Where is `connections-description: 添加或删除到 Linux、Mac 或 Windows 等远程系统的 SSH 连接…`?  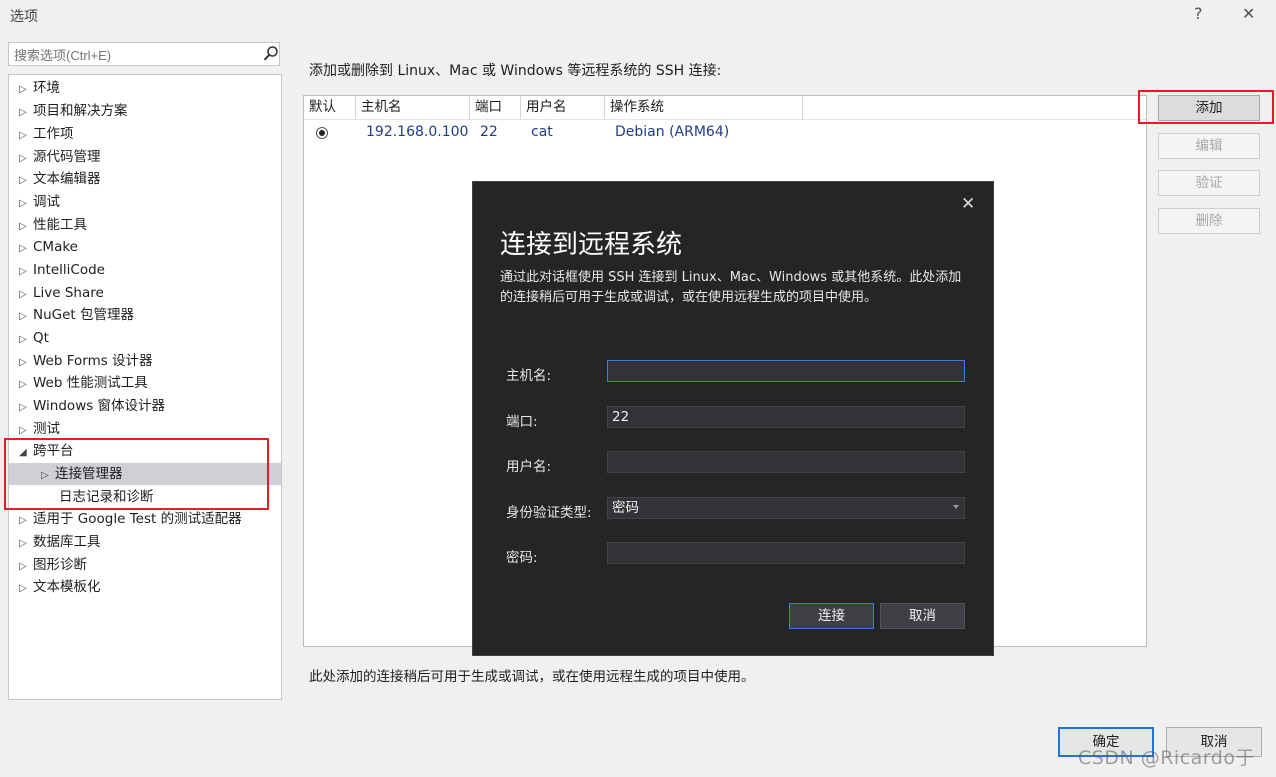 connections-description: 添加或删除到 Linux、Mac 或 Windows 等远程系统的 SSH 连接… is located at coordinates (515, 71).